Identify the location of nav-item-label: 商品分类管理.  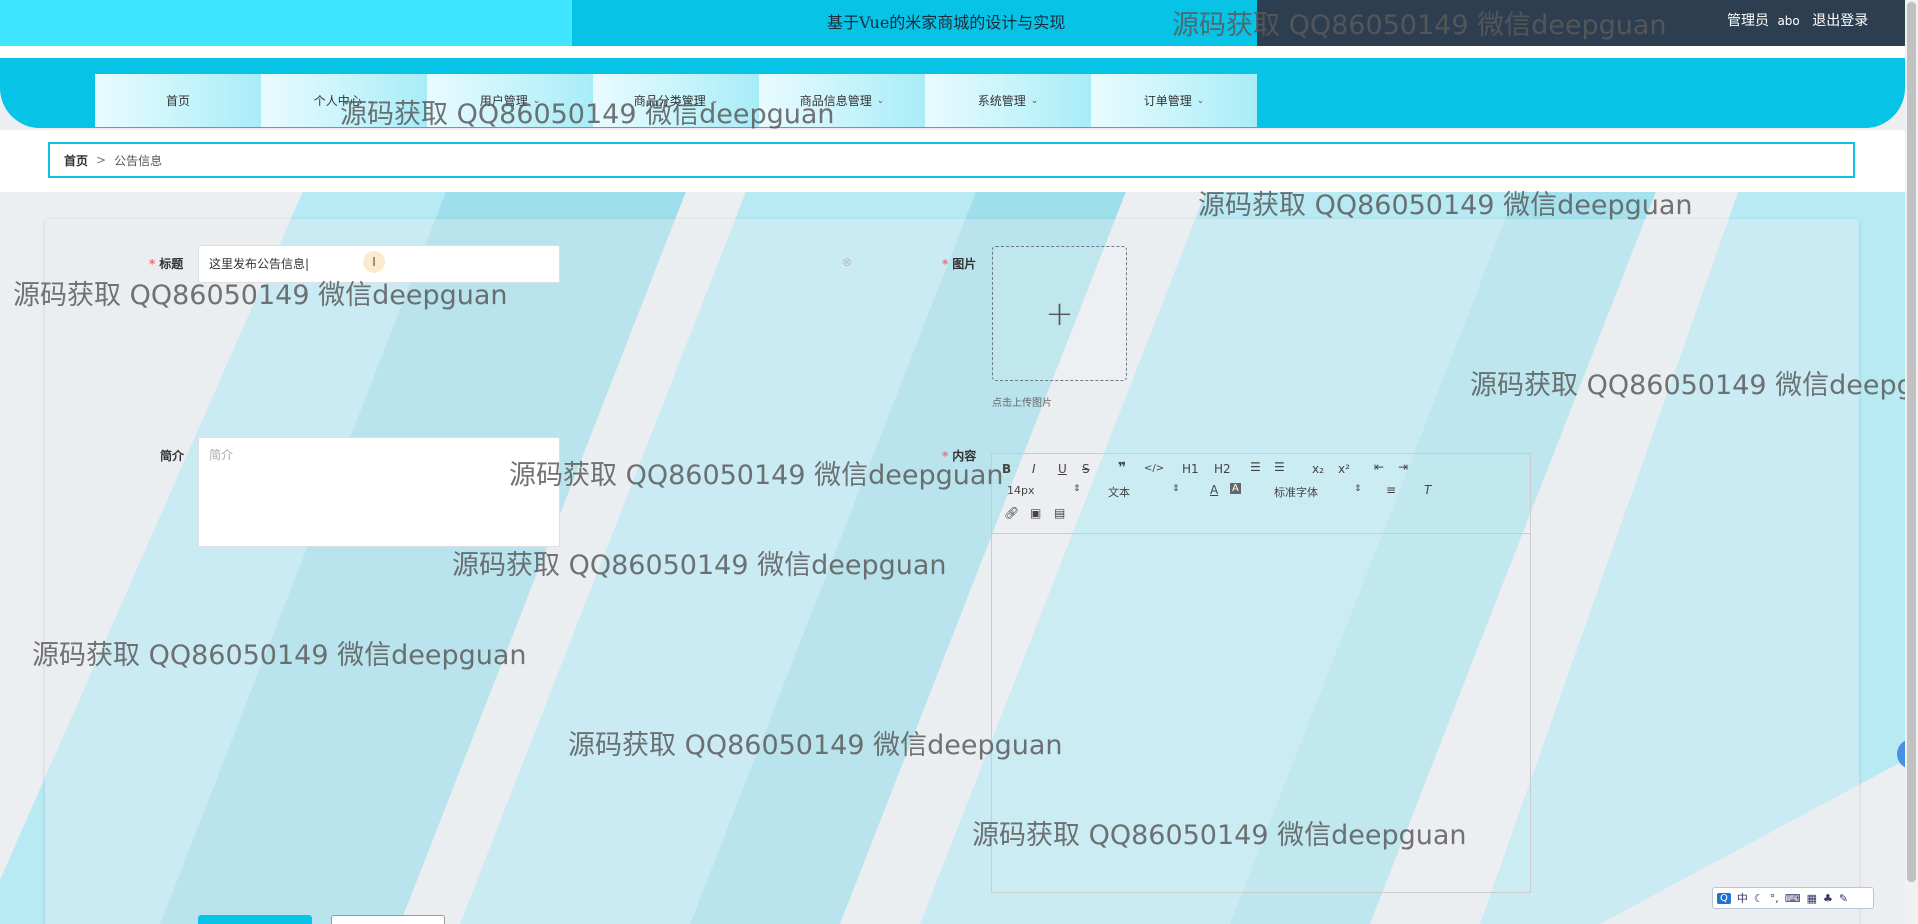
(669, 101).